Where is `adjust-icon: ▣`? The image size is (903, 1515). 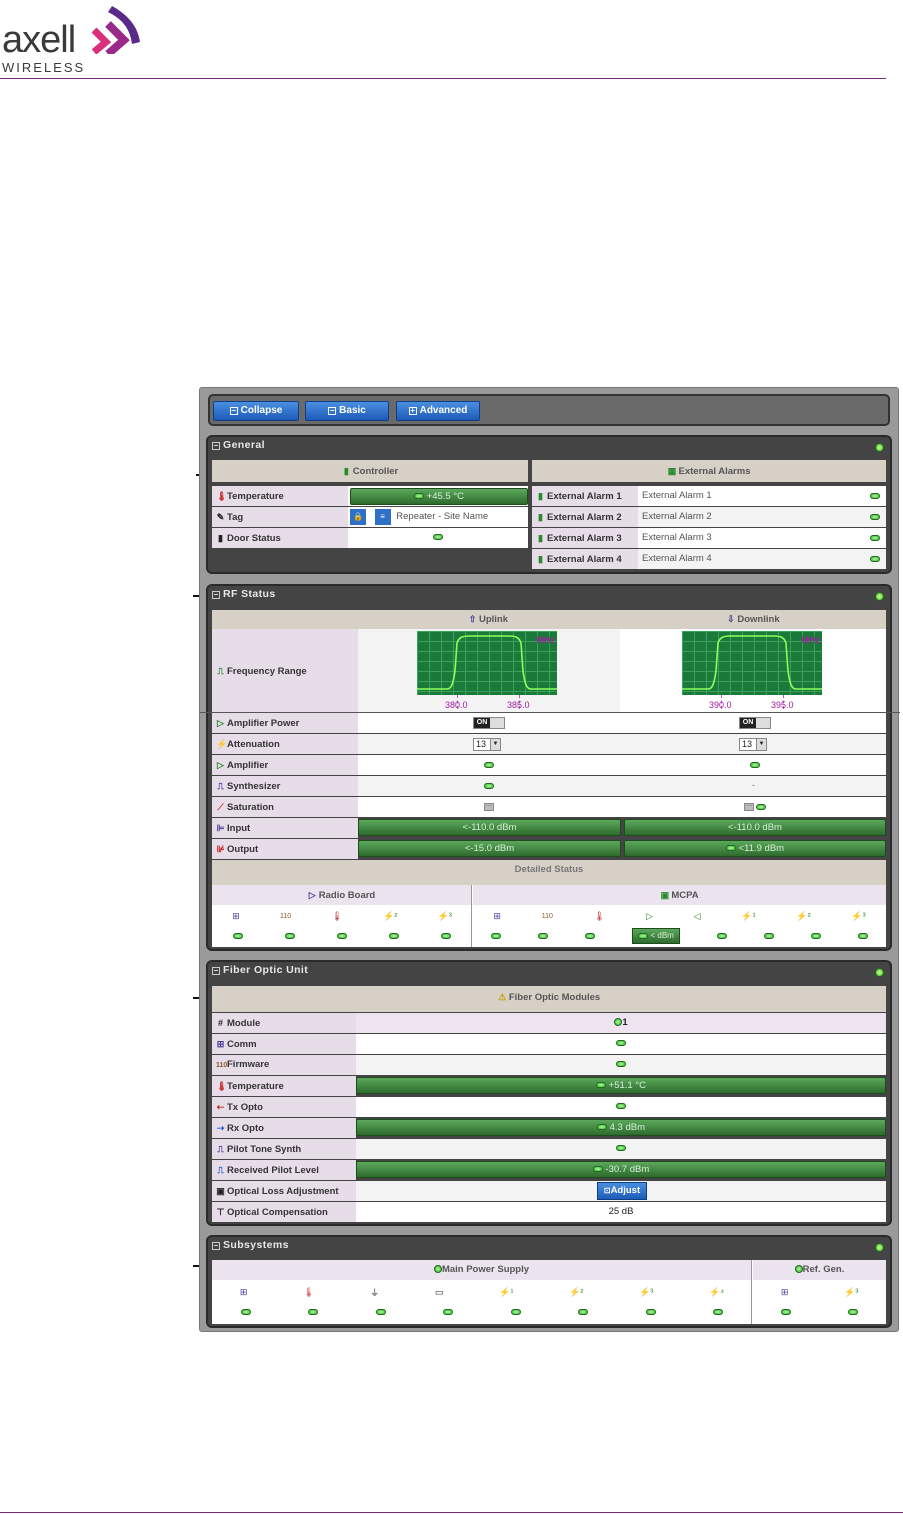
adjust-icon: ▣ is located at coordinates (220, 1191).